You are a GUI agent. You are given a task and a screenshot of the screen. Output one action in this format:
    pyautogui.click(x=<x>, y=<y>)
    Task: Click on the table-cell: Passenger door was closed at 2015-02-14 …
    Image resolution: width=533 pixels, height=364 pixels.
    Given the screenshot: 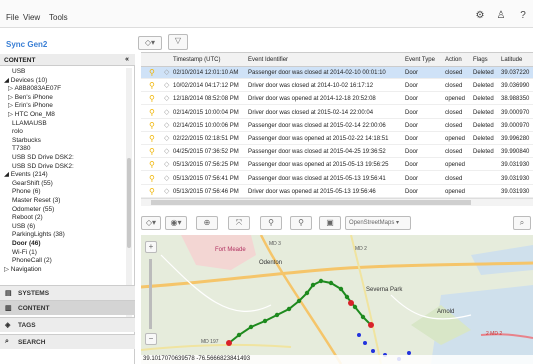 What is the action you would take?
    pyautogui.click(x=317, y=125)
    